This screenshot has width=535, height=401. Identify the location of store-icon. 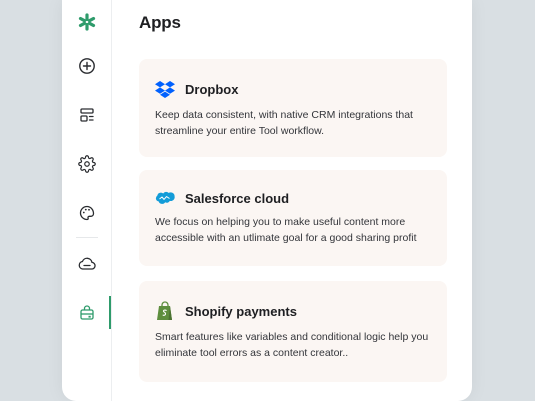
(87, 313).